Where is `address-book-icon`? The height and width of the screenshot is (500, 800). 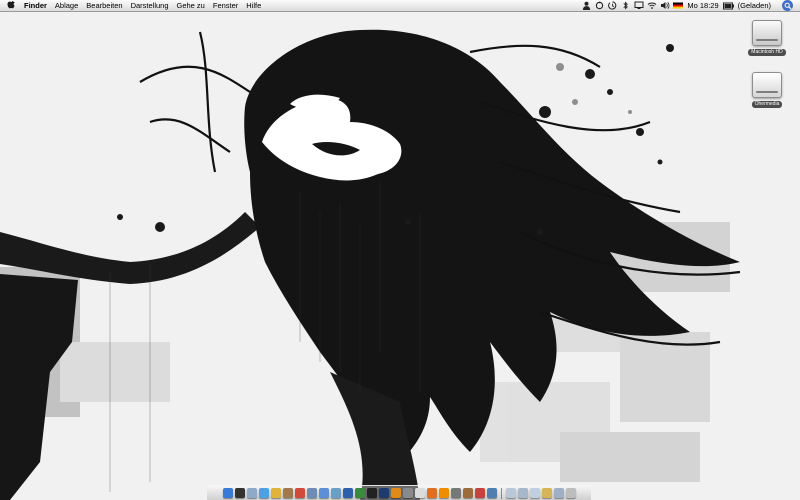
address-book-icon is located at coordinates (287, 493).